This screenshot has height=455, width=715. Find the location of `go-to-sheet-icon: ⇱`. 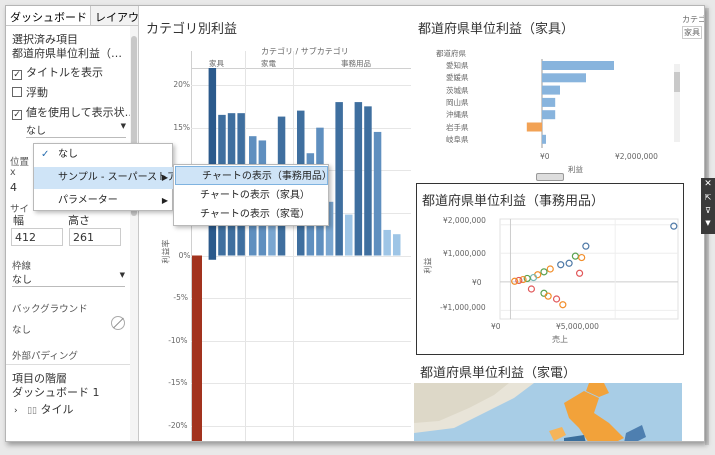

go-to-sheet-icon: ⇱ is located at coordinates (708, 197).